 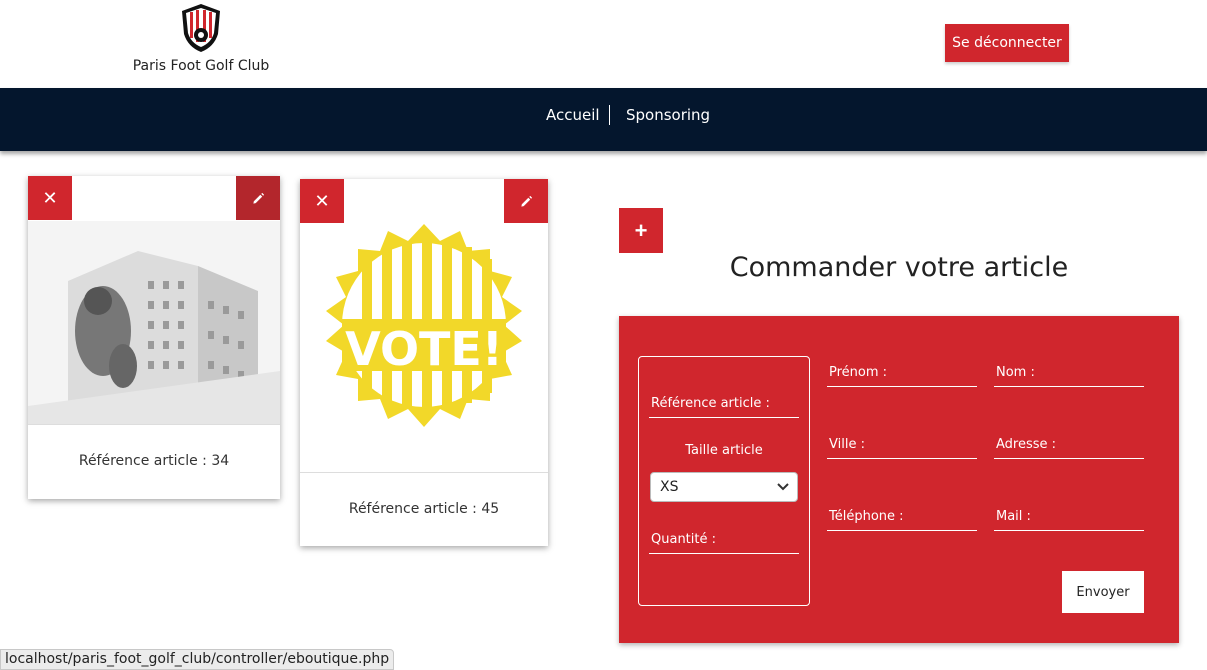 I want to click on main-navbar: Accueil Sponsoring, so click(x=603, y=119).